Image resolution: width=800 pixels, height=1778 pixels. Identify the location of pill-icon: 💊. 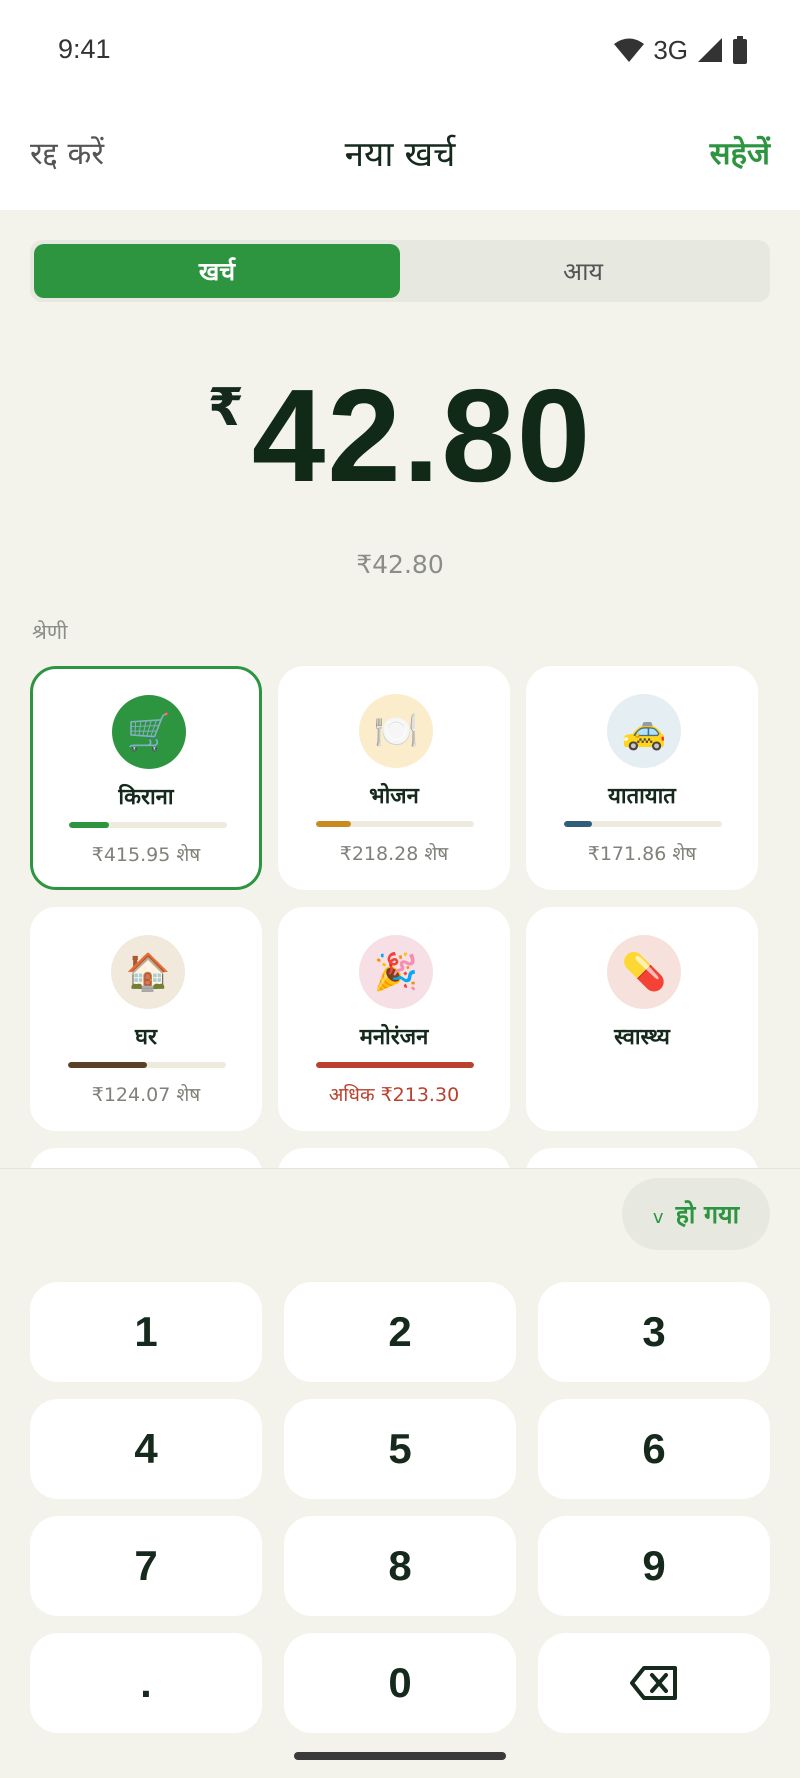
(644, 972).